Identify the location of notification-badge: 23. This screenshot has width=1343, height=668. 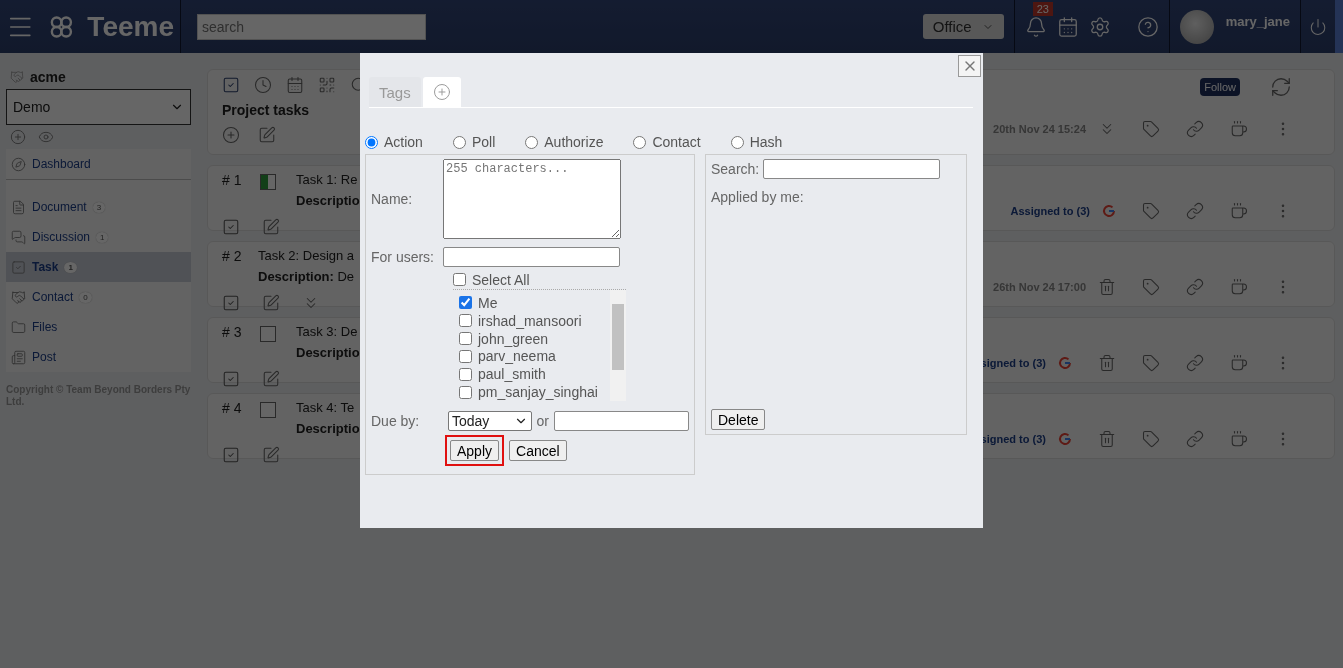
(1042, 8).